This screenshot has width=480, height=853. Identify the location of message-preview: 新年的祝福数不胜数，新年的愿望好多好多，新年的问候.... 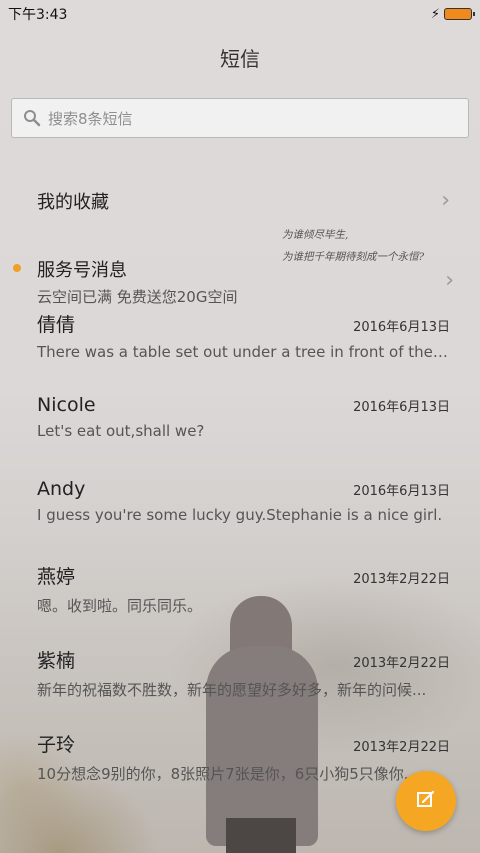
(232, 690).